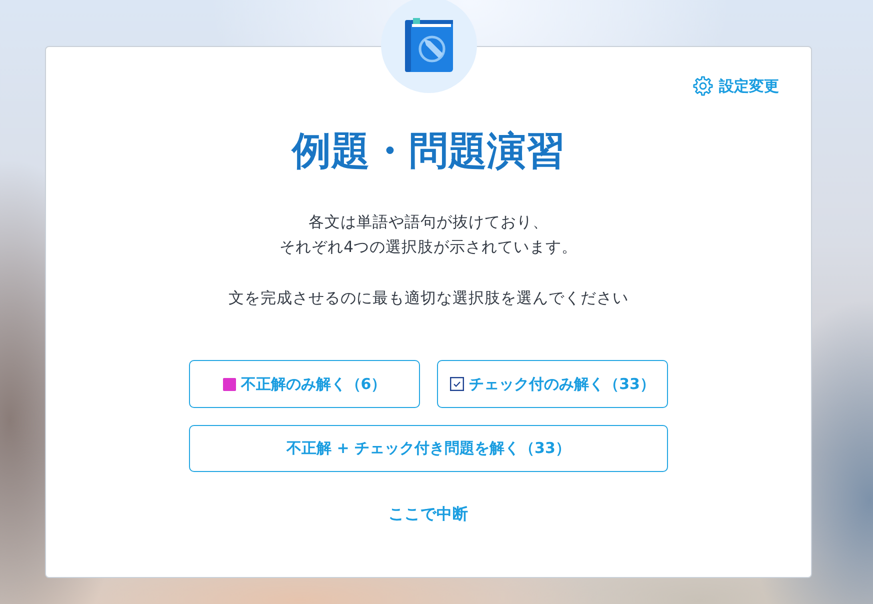 The height and width of the screenshot is (604, 873). What do you see at coordinates (736, 86) in the screenshot?
I see `settings-link: 設定変更` at bounding box center [736, 86].